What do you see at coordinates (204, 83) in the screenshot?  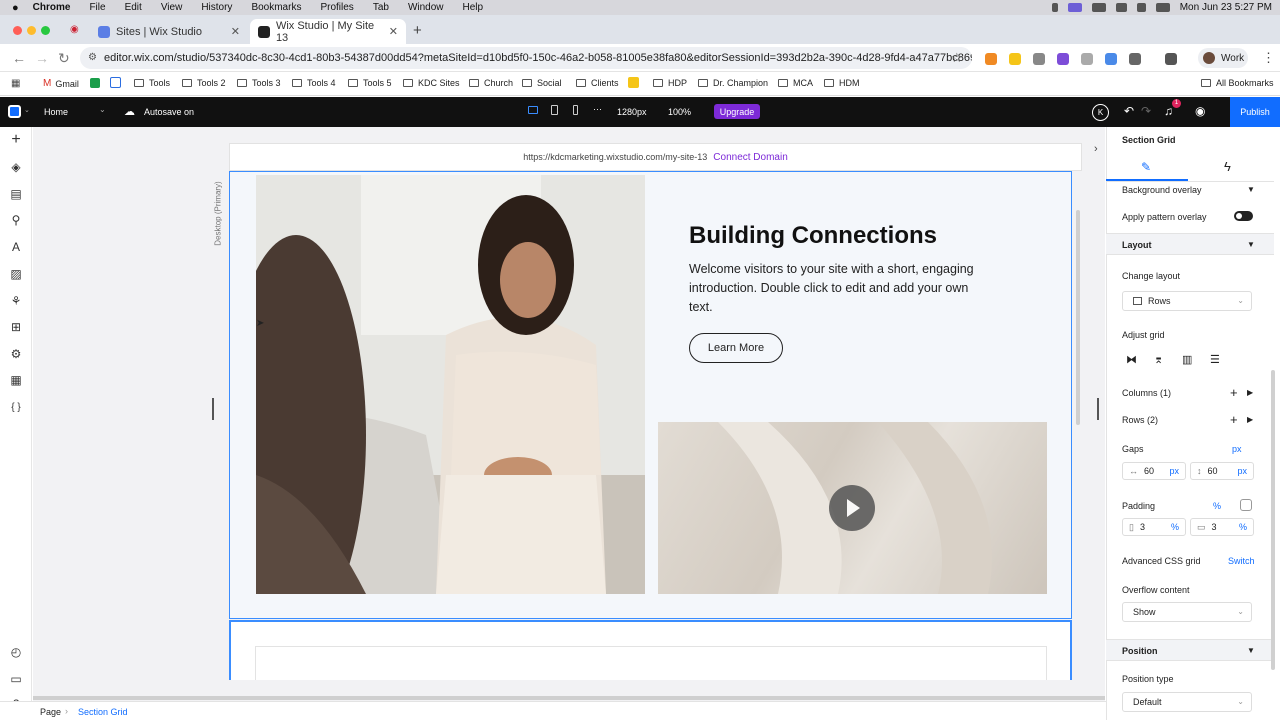 I see `bookmark-tools-2: Tools 2` at bounding box center [204, 83].